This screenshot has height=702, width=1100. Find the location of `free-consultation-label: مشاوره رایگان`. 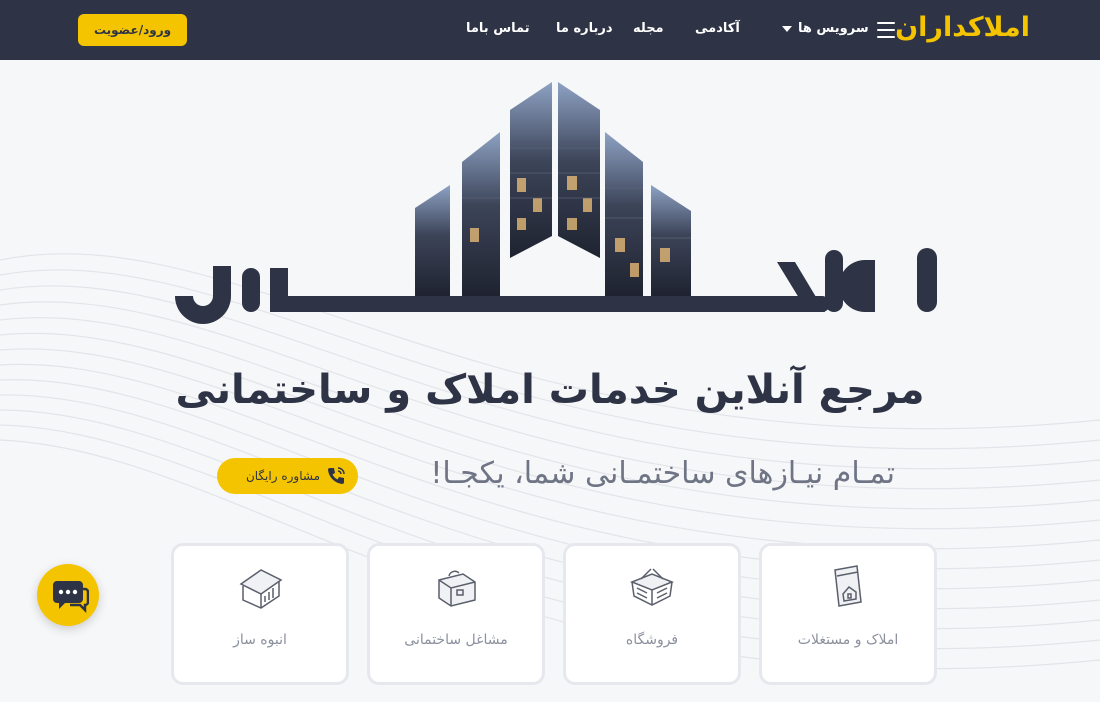

free-consultation-label: مشاوره رایگان is located at coordinates (282, 476).